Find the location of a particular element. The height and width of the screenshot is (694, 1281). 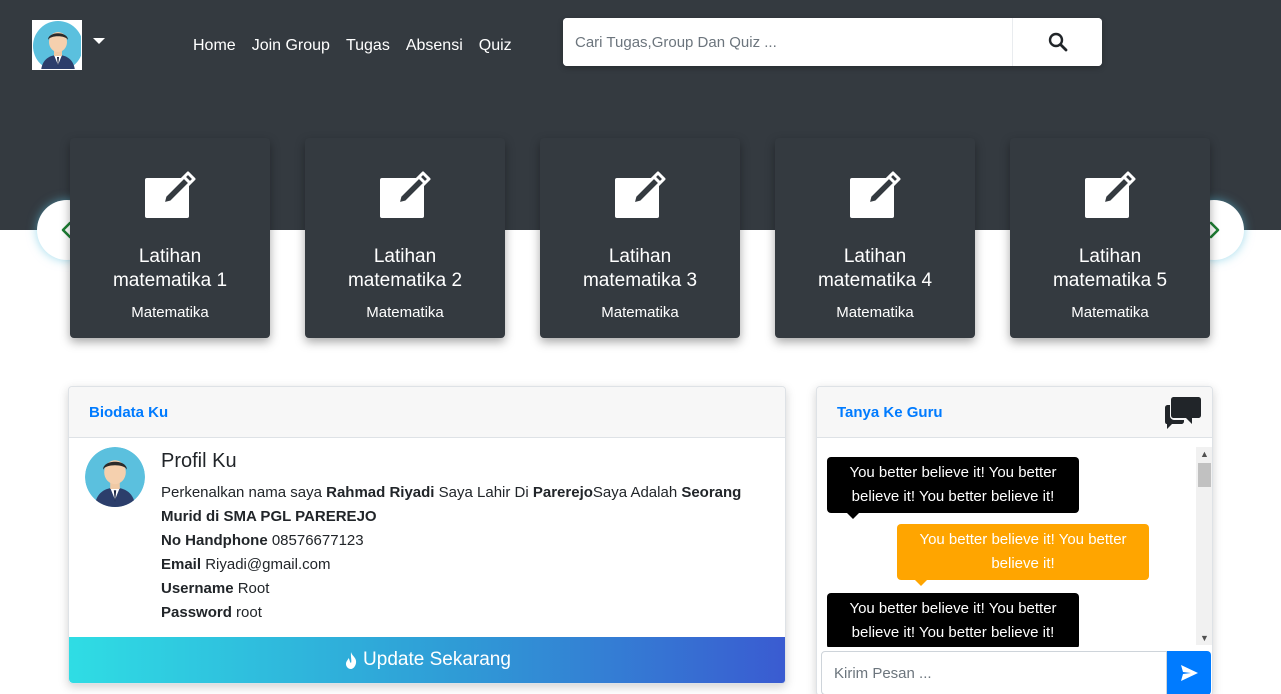

profile-email: Email Riyadi@gmail.com is located at coordinates (246, 564).